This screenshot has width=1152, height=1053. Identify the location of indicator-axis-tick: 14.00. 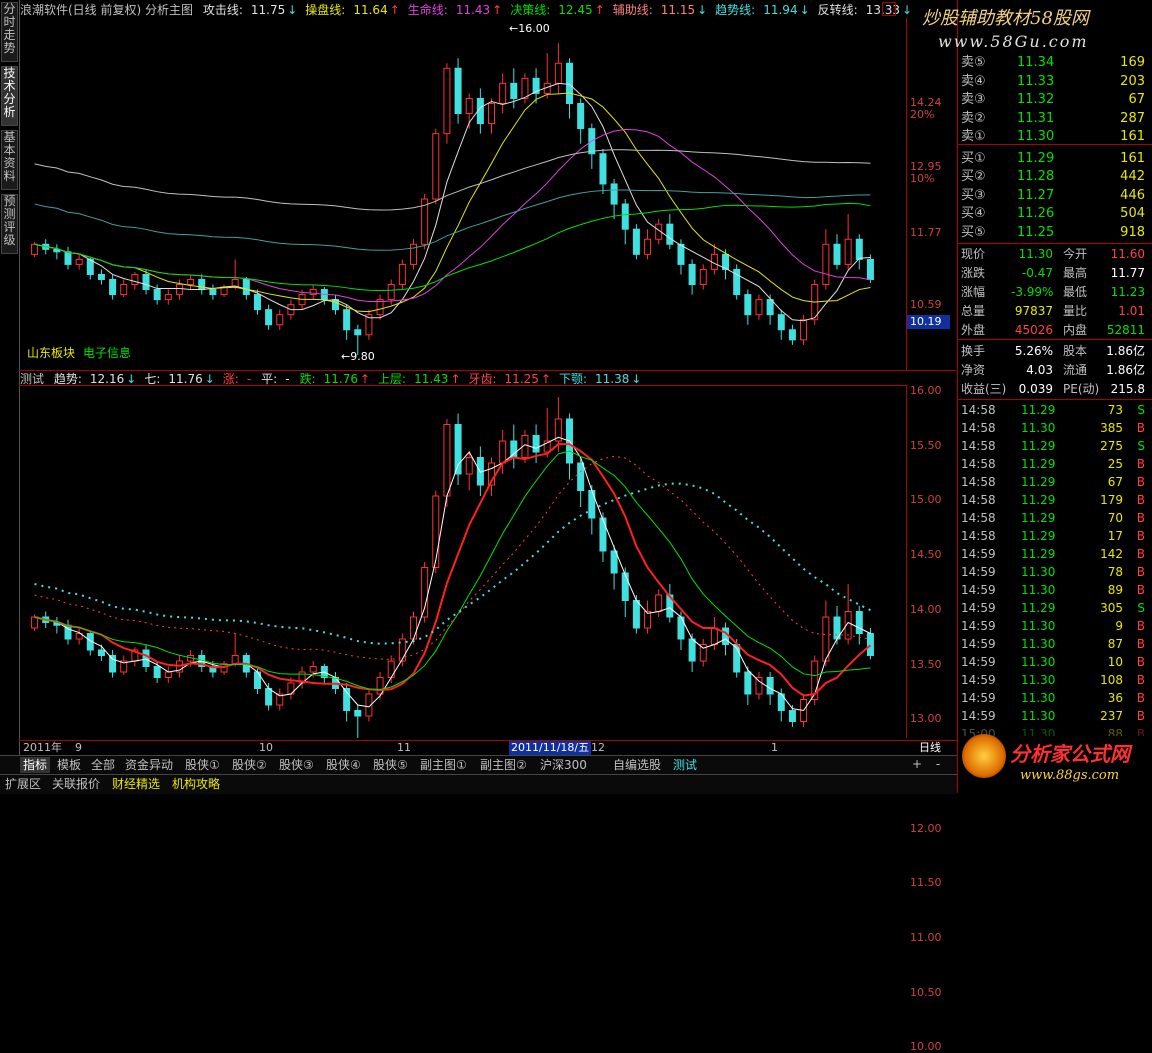
(926, 609).